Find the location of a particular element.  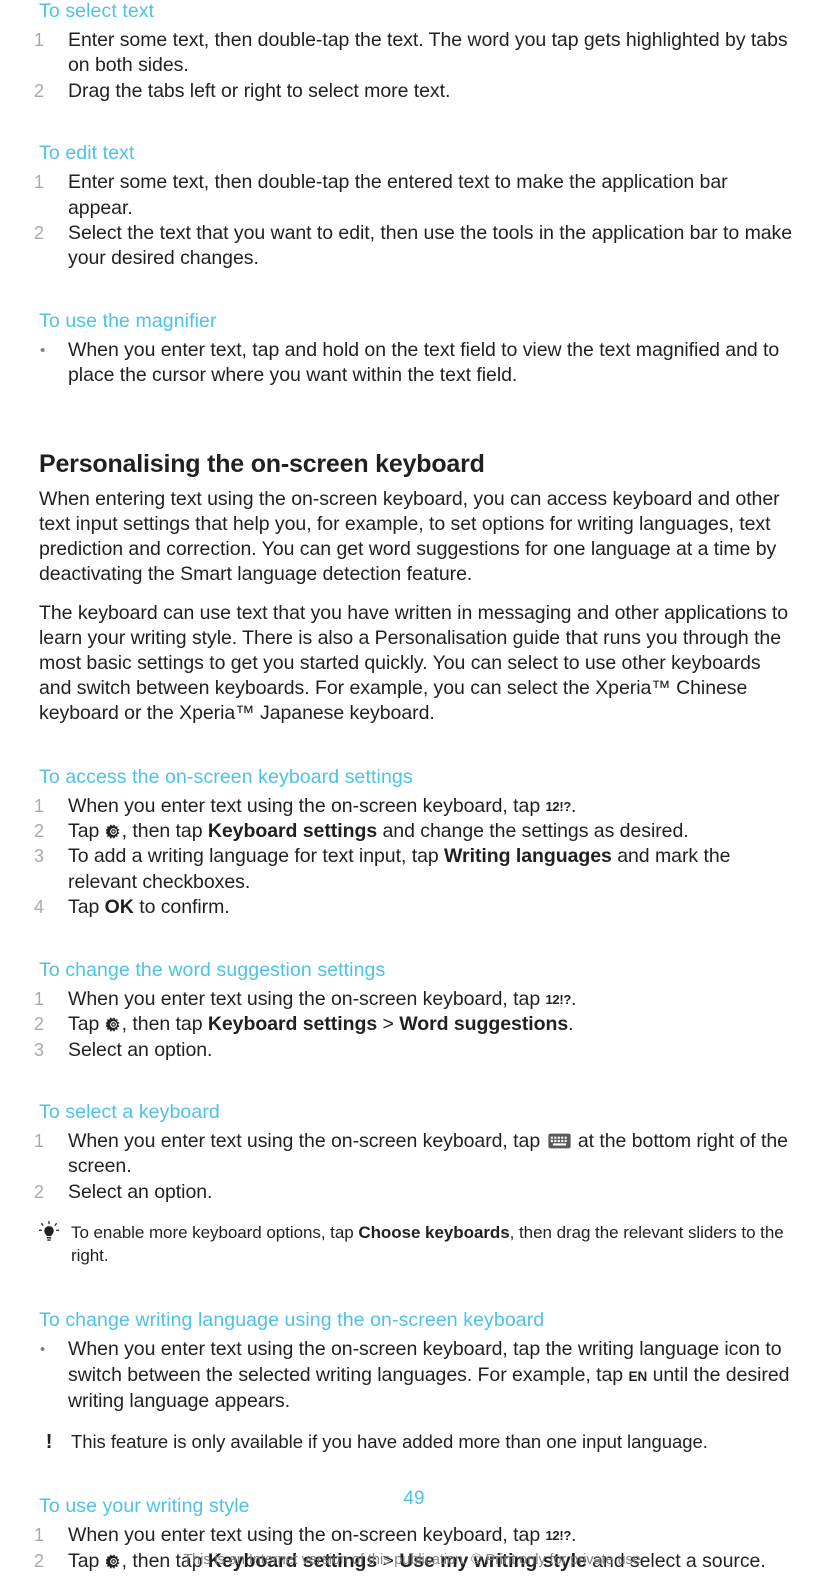

heading-to-select-text: To select text is located at coordinates (97, 11).